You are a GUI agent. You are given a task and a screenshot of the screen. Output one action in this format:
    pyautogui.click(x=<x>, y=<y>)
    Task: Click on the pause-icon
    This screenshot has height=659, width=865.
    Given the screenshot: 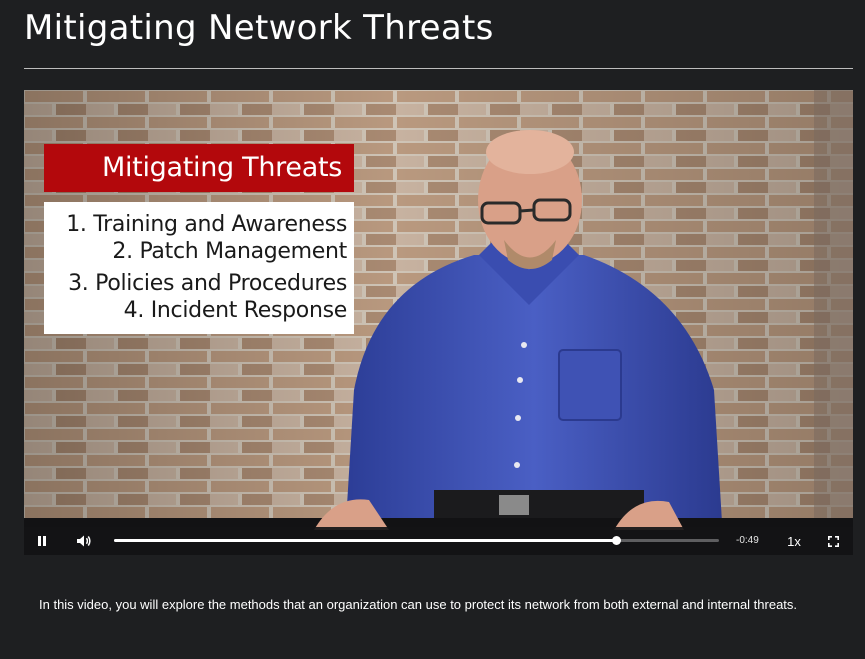 What is the action you would take?
    pyautogui.click(x=42, y=541)
    